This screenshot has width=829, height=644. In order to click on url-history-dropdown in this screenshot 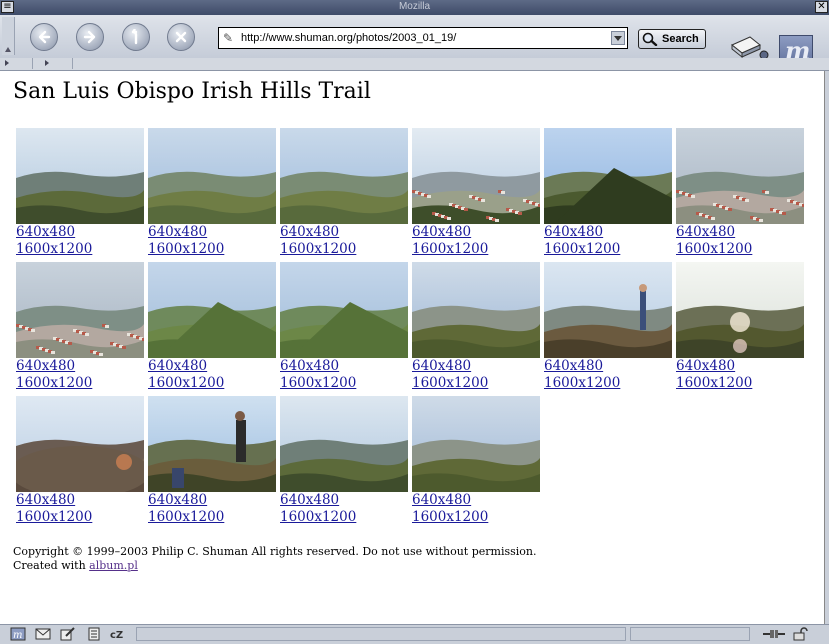, I will do `click(618, 38)`.